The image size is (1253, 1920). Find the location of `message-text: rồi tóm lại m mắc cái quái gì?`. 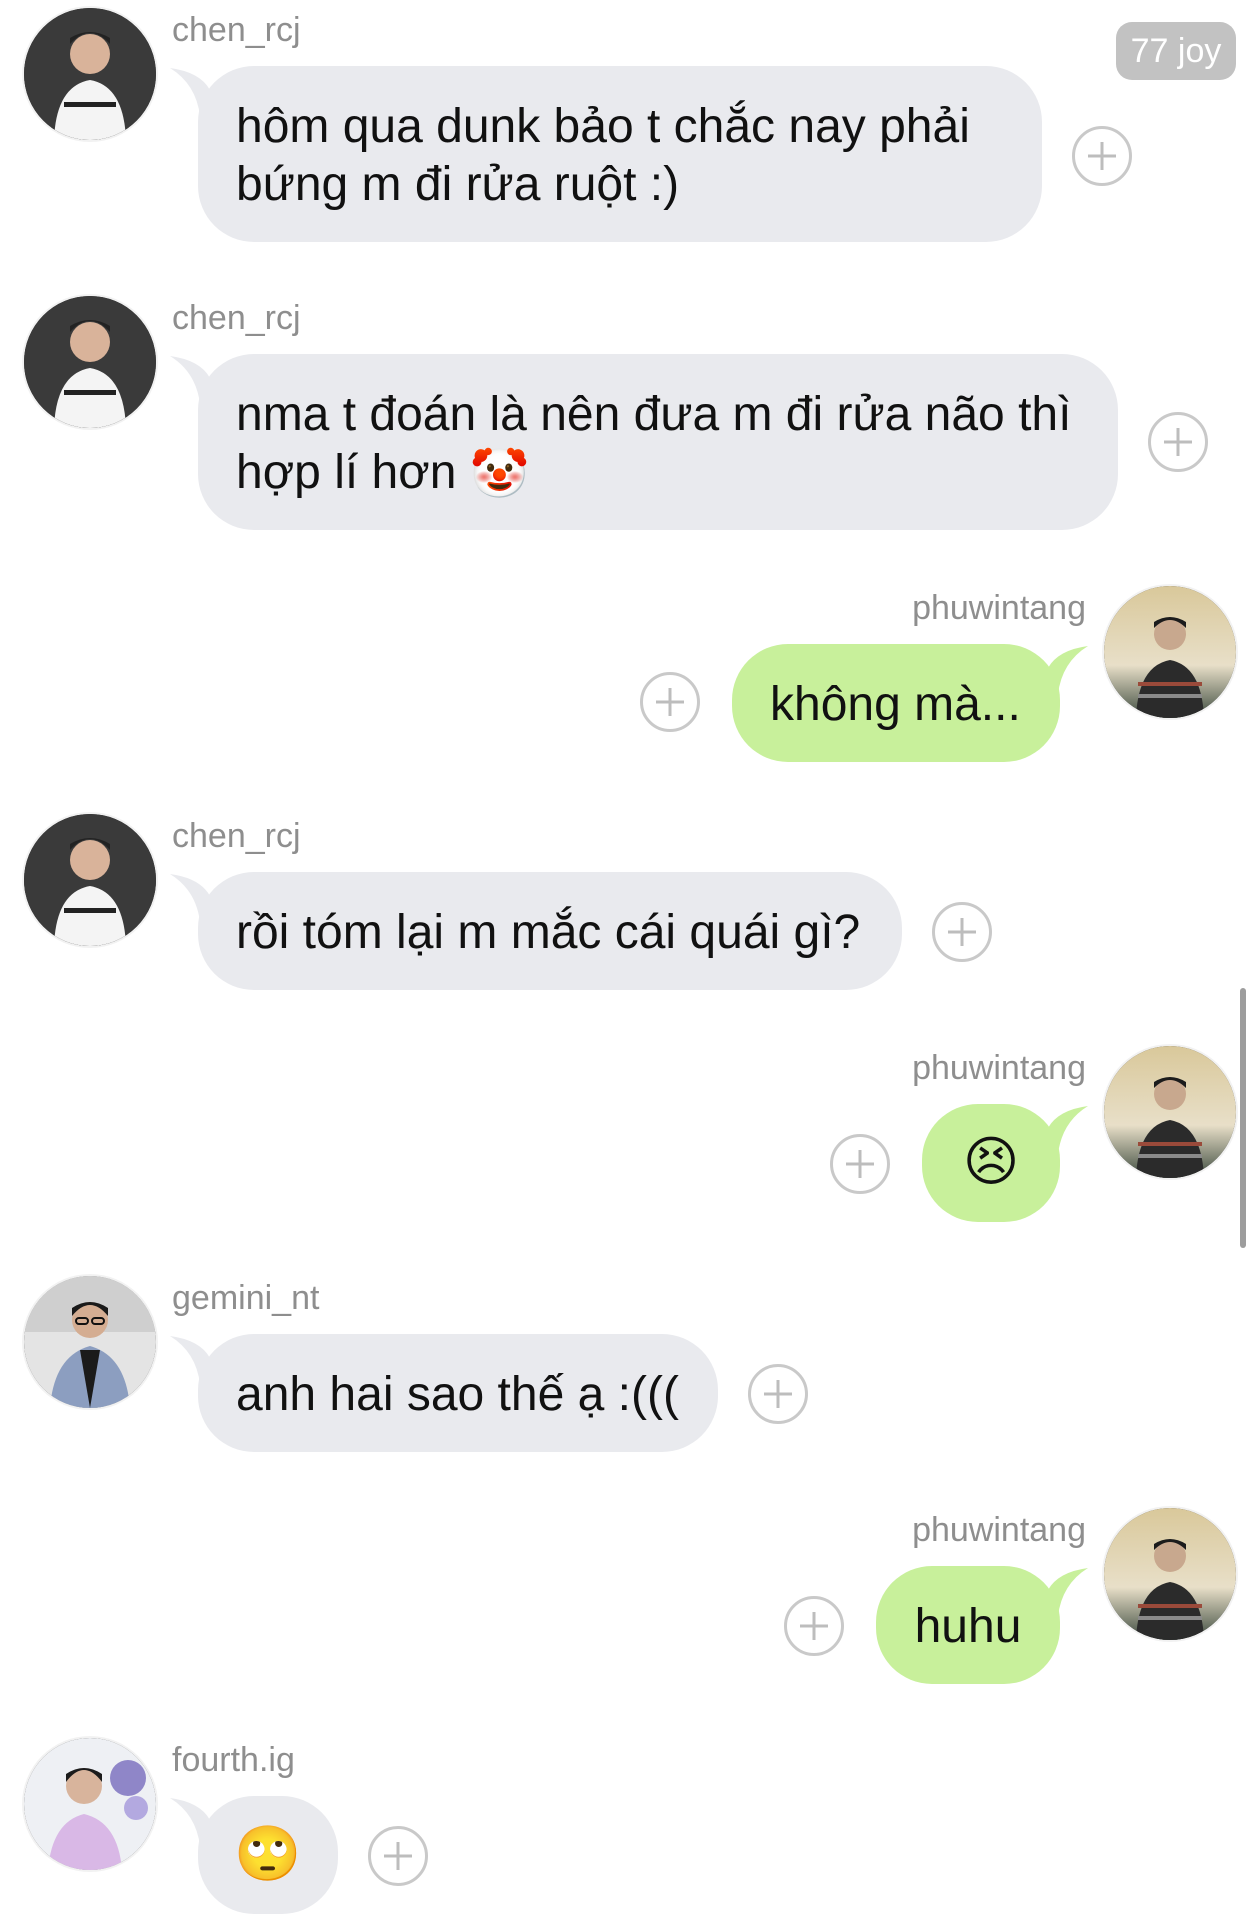

message-text: rồi tóm lại m mắc cái quái gì? is located at coordinates (548, 932).